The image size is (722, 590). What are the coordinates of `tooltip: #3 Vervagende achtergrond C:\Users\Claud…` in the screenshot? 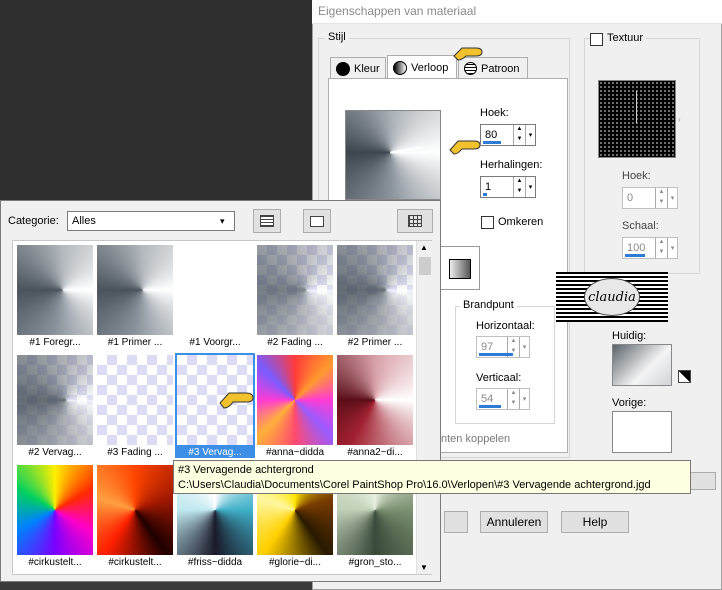 It's located at (432, 477).